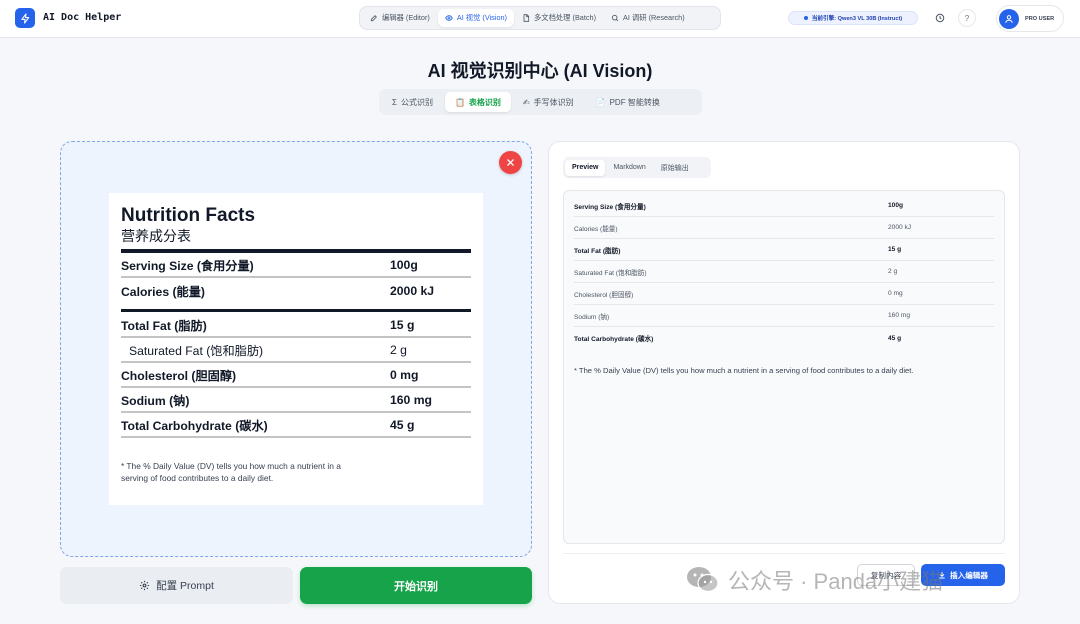  What do you see at coordinates (784, 294) in the screenshot?
I see `table-row: Cholesterol (胆固醇) 0 mg` at bounding box center [784, 294].